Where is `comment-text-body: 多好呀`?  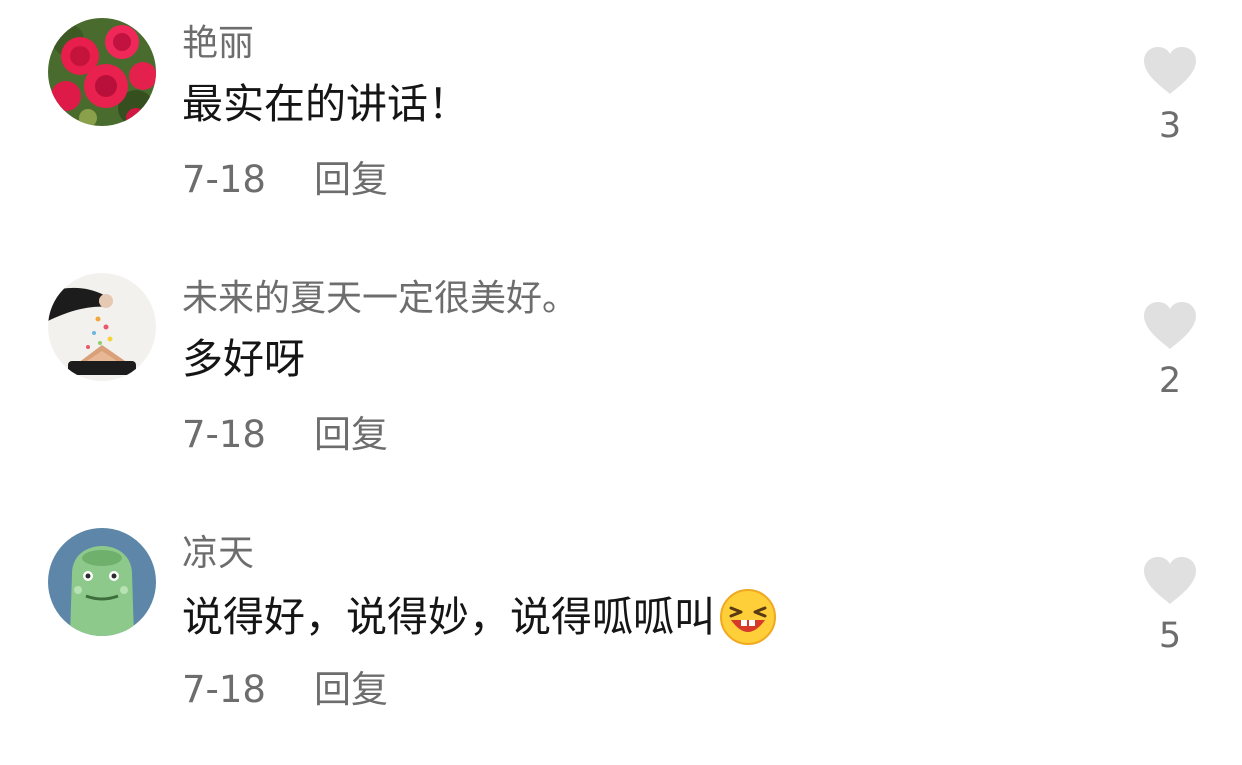
comment-text-body: 多好呀 is located at coordinates (243, 359).